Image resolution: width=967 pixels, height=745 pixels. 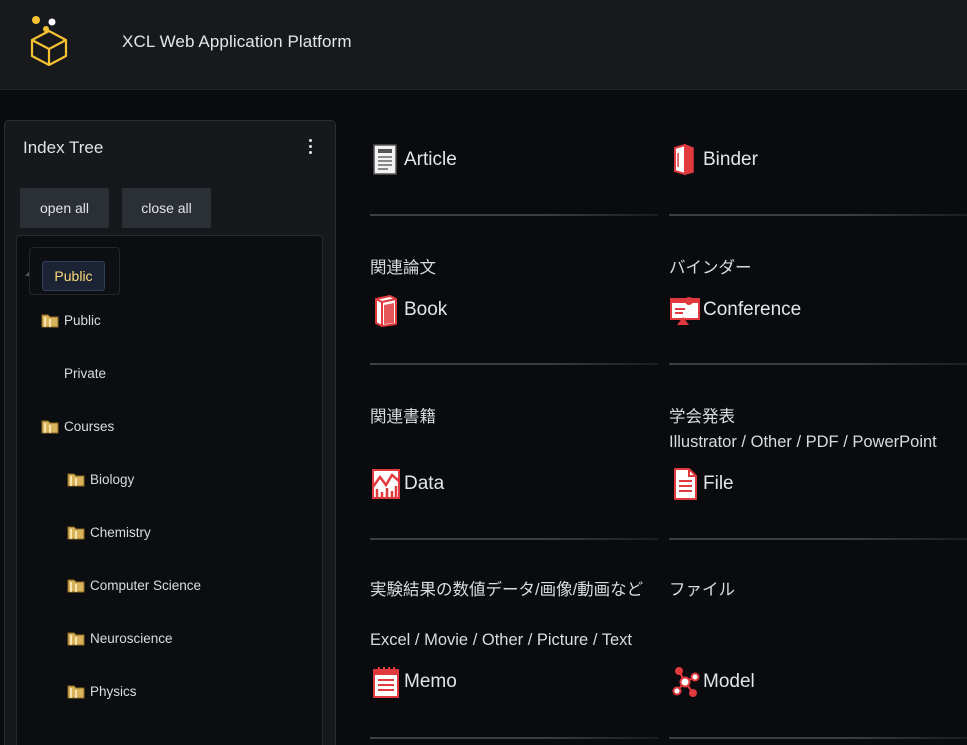 What do you see at coordinates (385, 484) in the screenshot?
I see `data-icon` at bounding box center [385, 484].